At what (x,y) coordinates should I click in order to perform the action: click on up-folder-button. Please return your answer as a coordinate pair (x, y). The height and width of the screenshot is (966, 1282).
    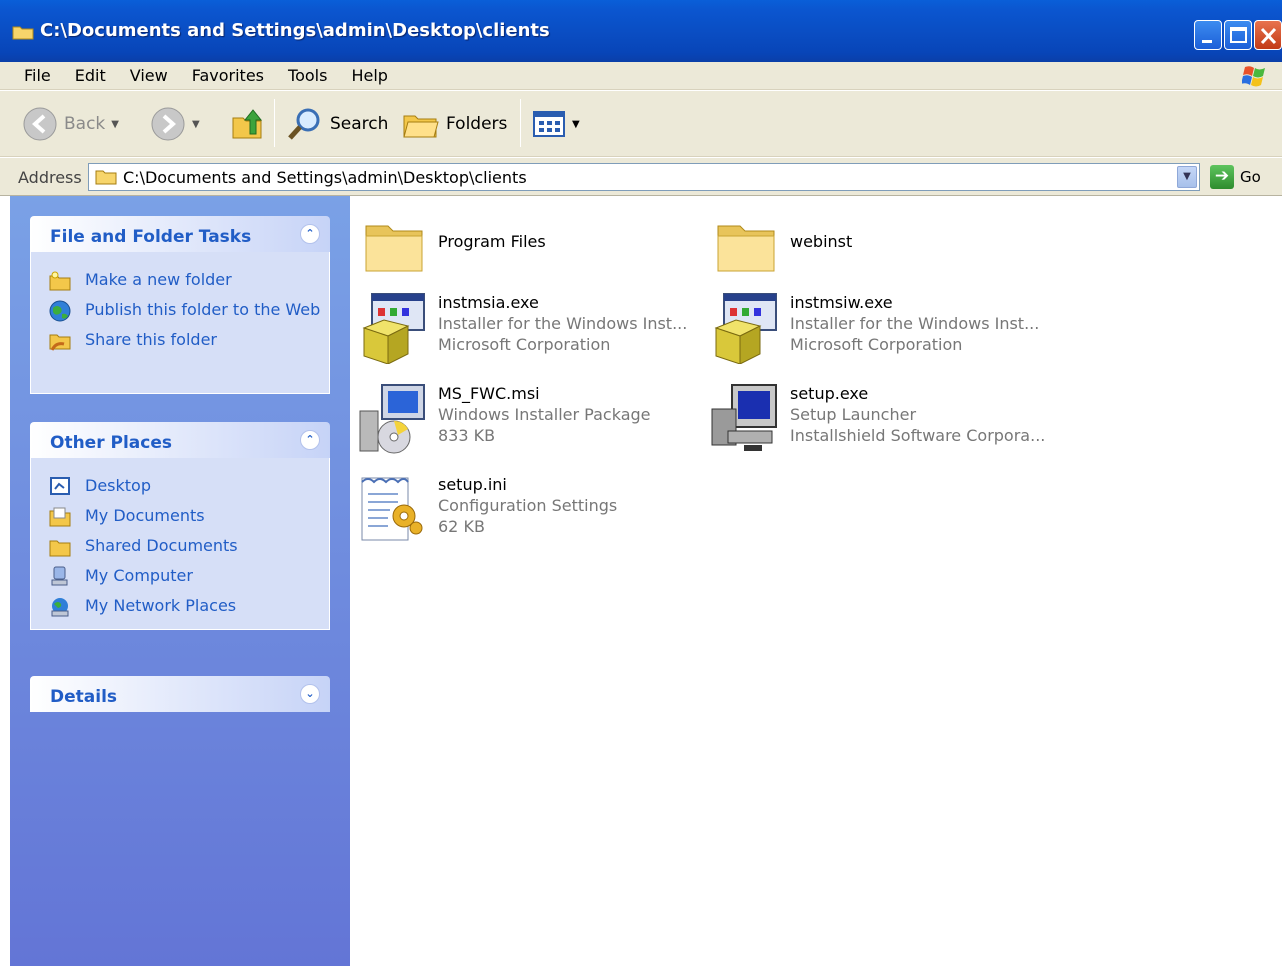
    Looking at the image, I should click on (248, 124).